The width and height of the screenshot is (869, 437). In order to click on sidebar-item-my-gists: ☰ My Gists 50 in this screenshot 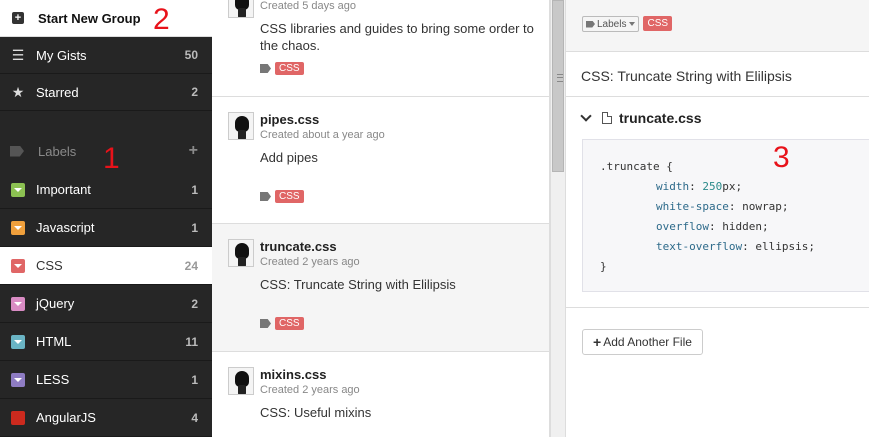, I will do `click(106, 55)`.